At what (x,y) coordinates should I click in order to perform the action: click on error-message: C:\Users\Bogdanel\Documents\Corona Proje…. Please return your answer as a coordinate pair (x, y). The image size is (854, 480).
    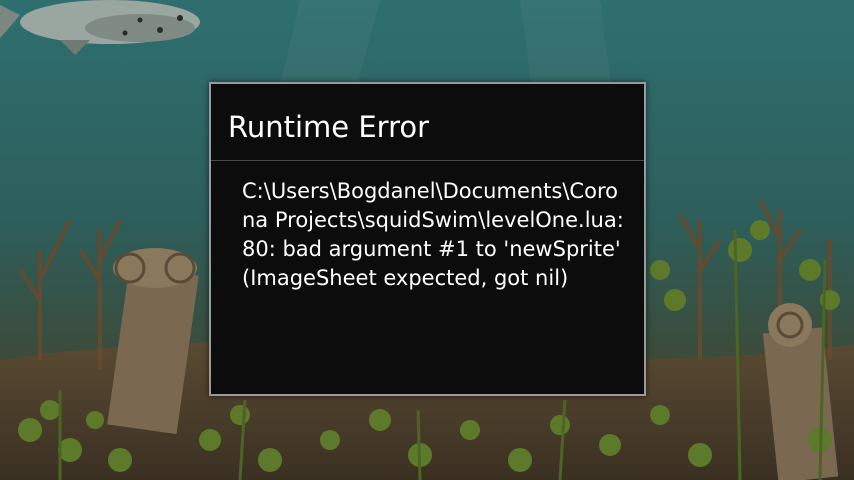
    Looking at the image, I should click on (433, 234).